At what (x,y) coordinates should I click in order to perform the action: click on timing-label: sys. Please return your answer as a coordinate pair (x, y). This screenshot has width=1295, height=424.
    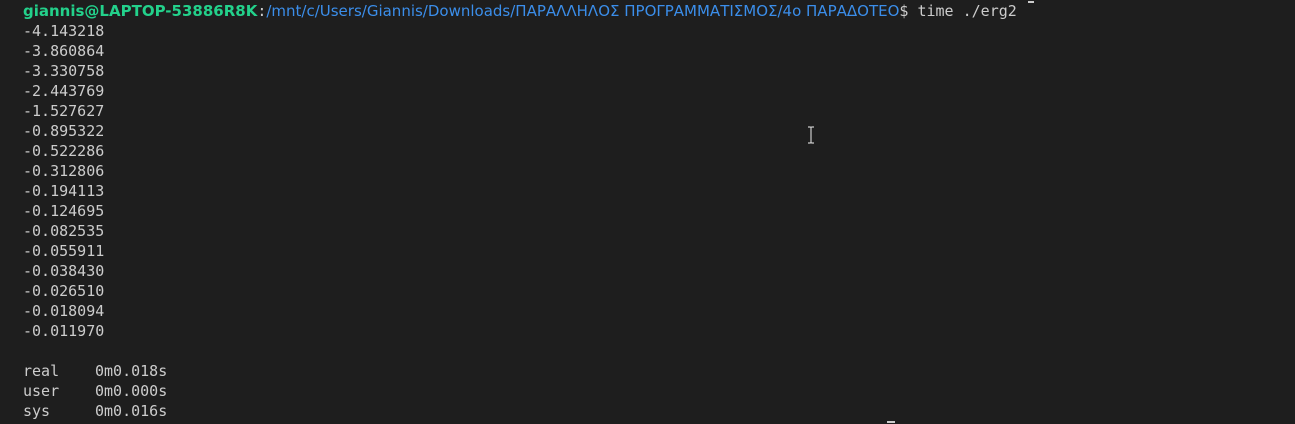
    Looking at the image, I should click on (37, 411).